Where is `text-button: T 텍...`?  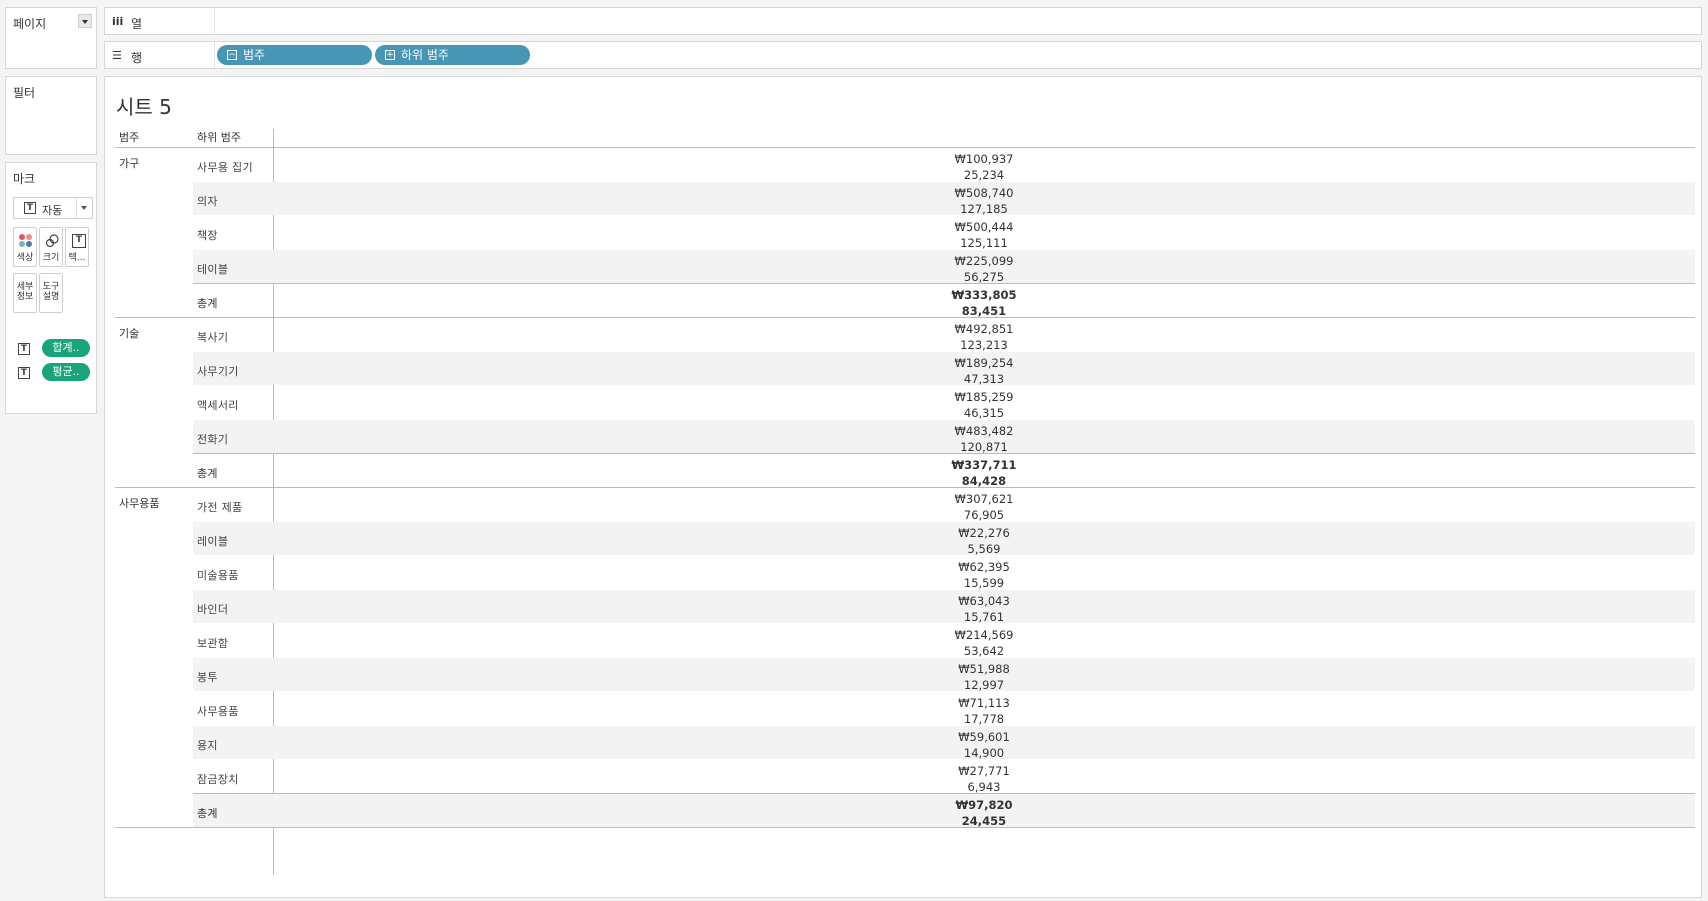 text-button: T 텍... is located at coordinates (77, 247).